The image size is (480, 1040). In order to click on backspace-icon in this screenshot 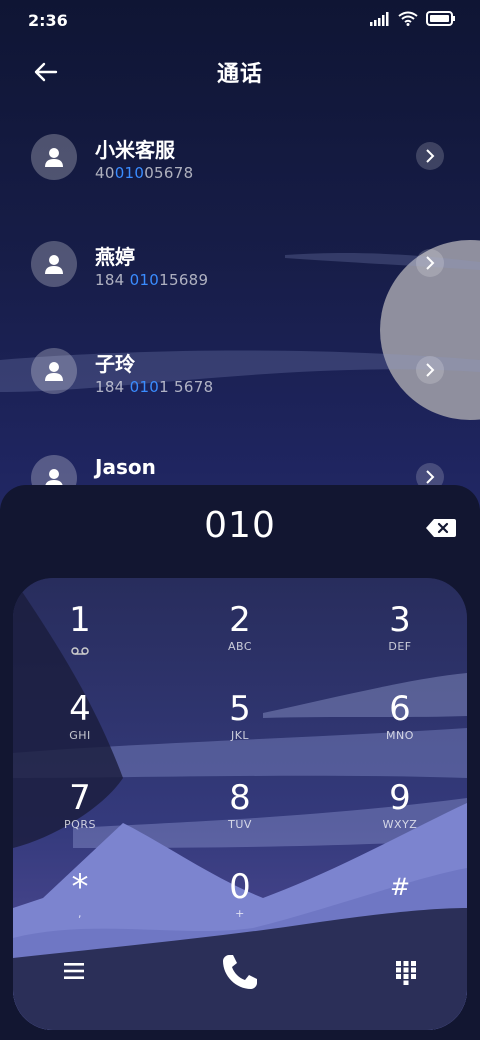, I will do `click(441, 528)`.